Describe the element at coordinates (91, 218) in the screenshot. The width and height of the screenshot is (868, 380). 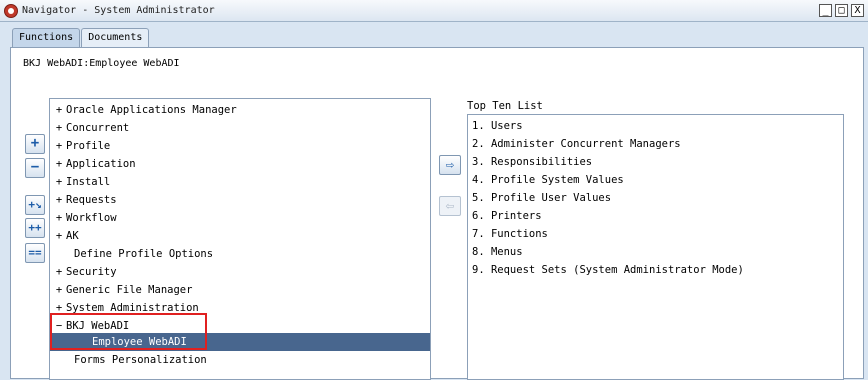
I see `tree-item-label: Workflow` at that location.